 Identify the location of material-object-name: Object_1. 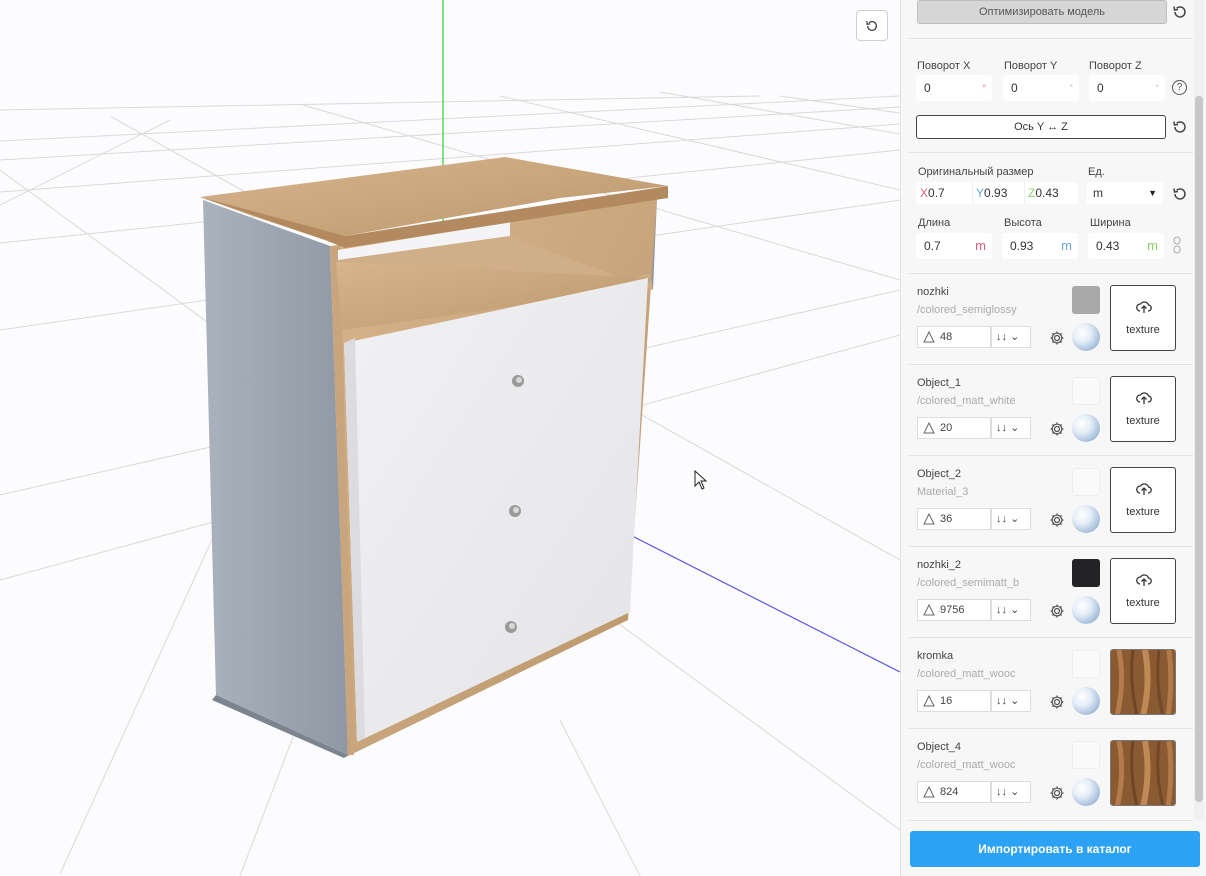
(939, 383).